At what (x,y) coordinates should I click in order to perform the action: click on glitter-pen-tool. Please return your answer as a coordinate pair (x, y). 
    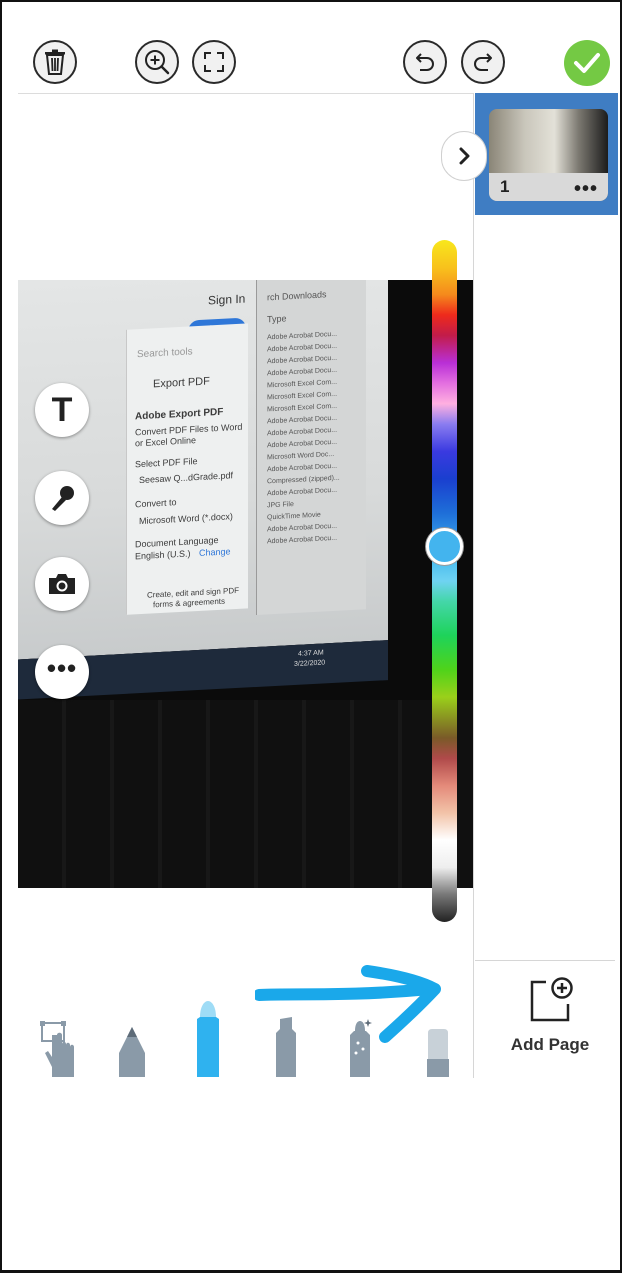
    Looking at the image, I should click on (360, 1036).